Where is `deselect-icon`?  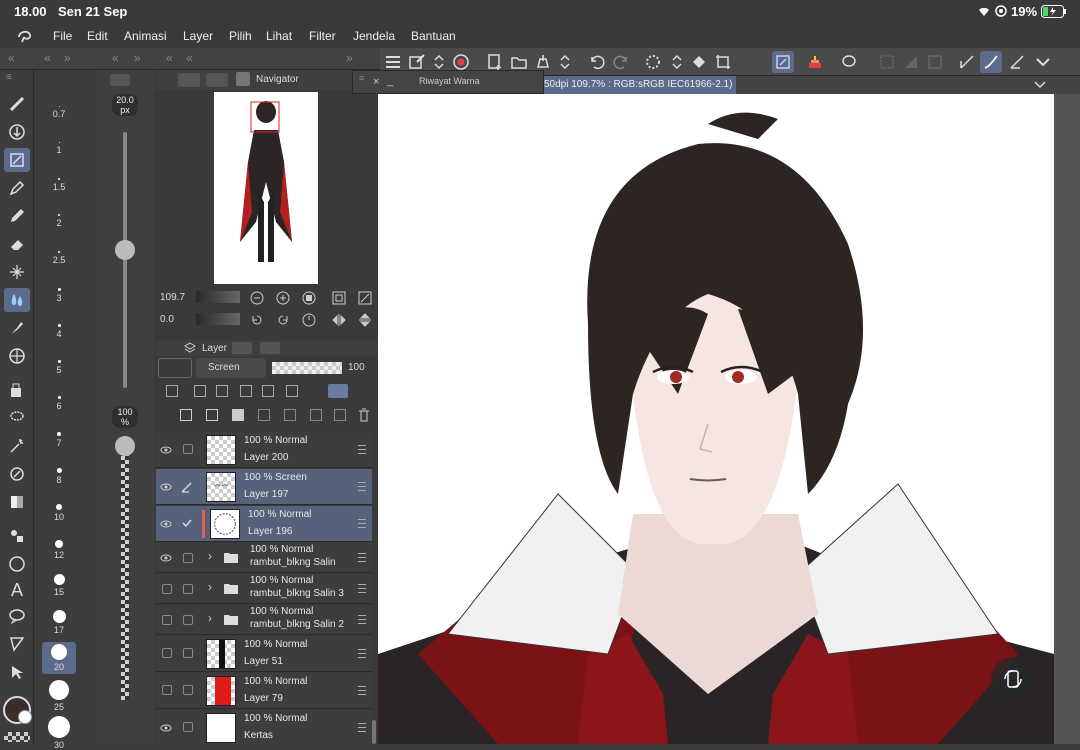 deselect-icon is located at coordinates (935, 62).